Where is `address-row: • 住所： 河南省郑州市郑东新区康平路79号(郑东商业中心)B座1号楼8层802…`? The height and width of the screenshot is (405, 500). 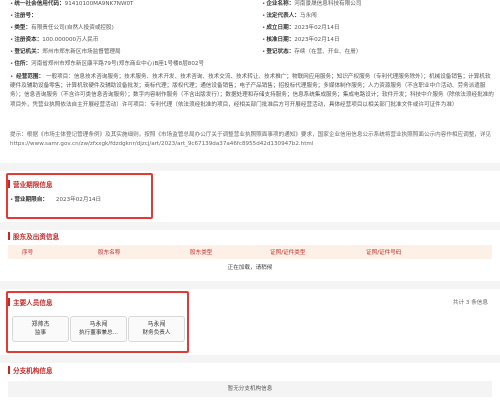 address-row: • 住所： 河南省郑州市郑东新区康平路79号(郑东商业中心)B座1号楼8层802… is located at coordinates (107, 64).